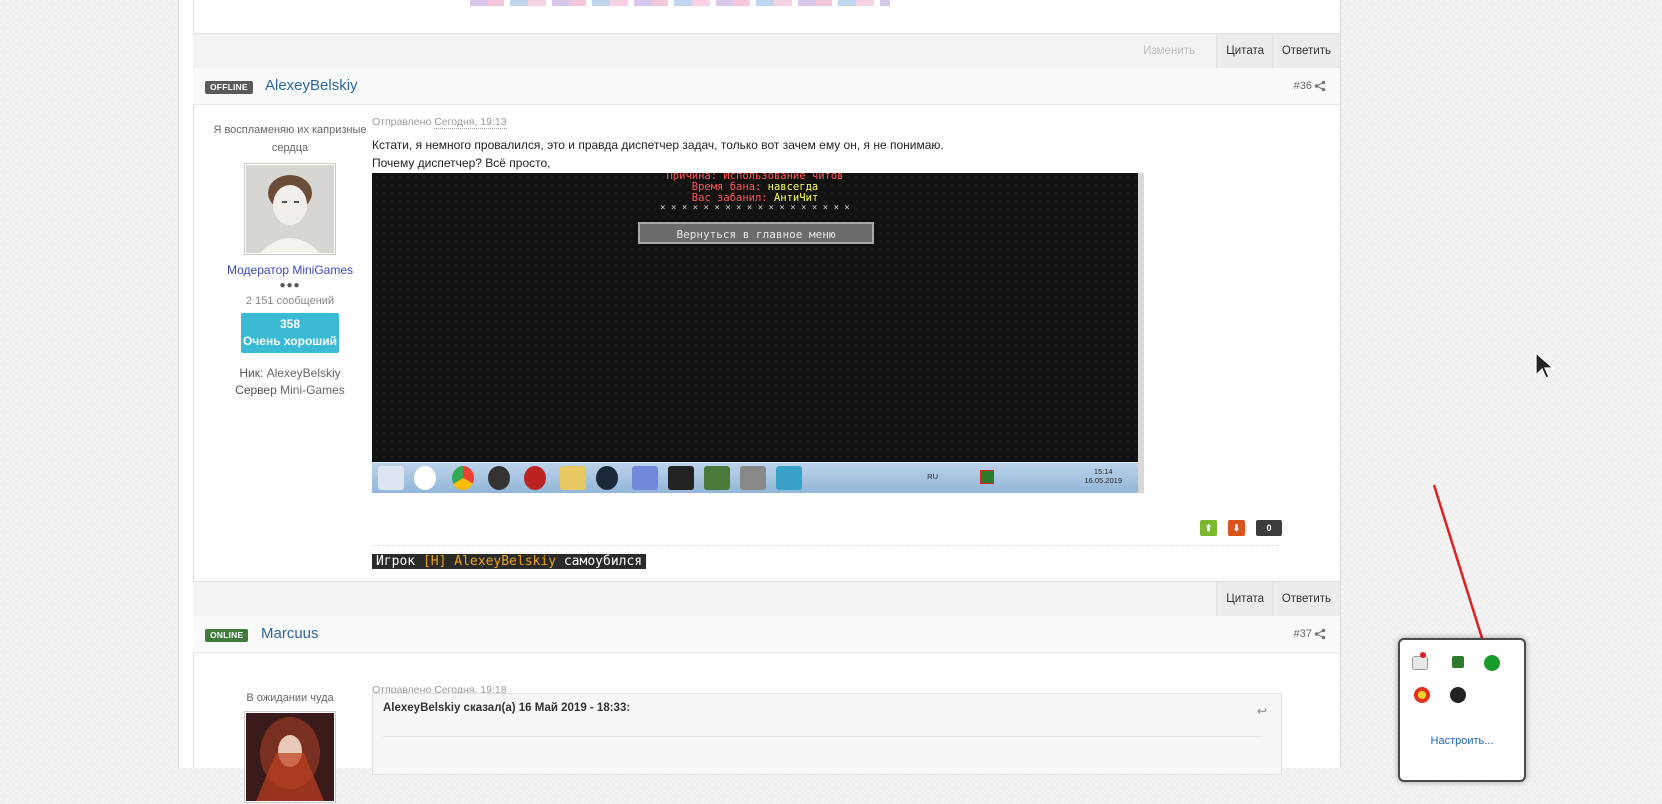  Describe the element at coordinates (463, 478) in the screenshot. I see `chrome-icon` at that location.